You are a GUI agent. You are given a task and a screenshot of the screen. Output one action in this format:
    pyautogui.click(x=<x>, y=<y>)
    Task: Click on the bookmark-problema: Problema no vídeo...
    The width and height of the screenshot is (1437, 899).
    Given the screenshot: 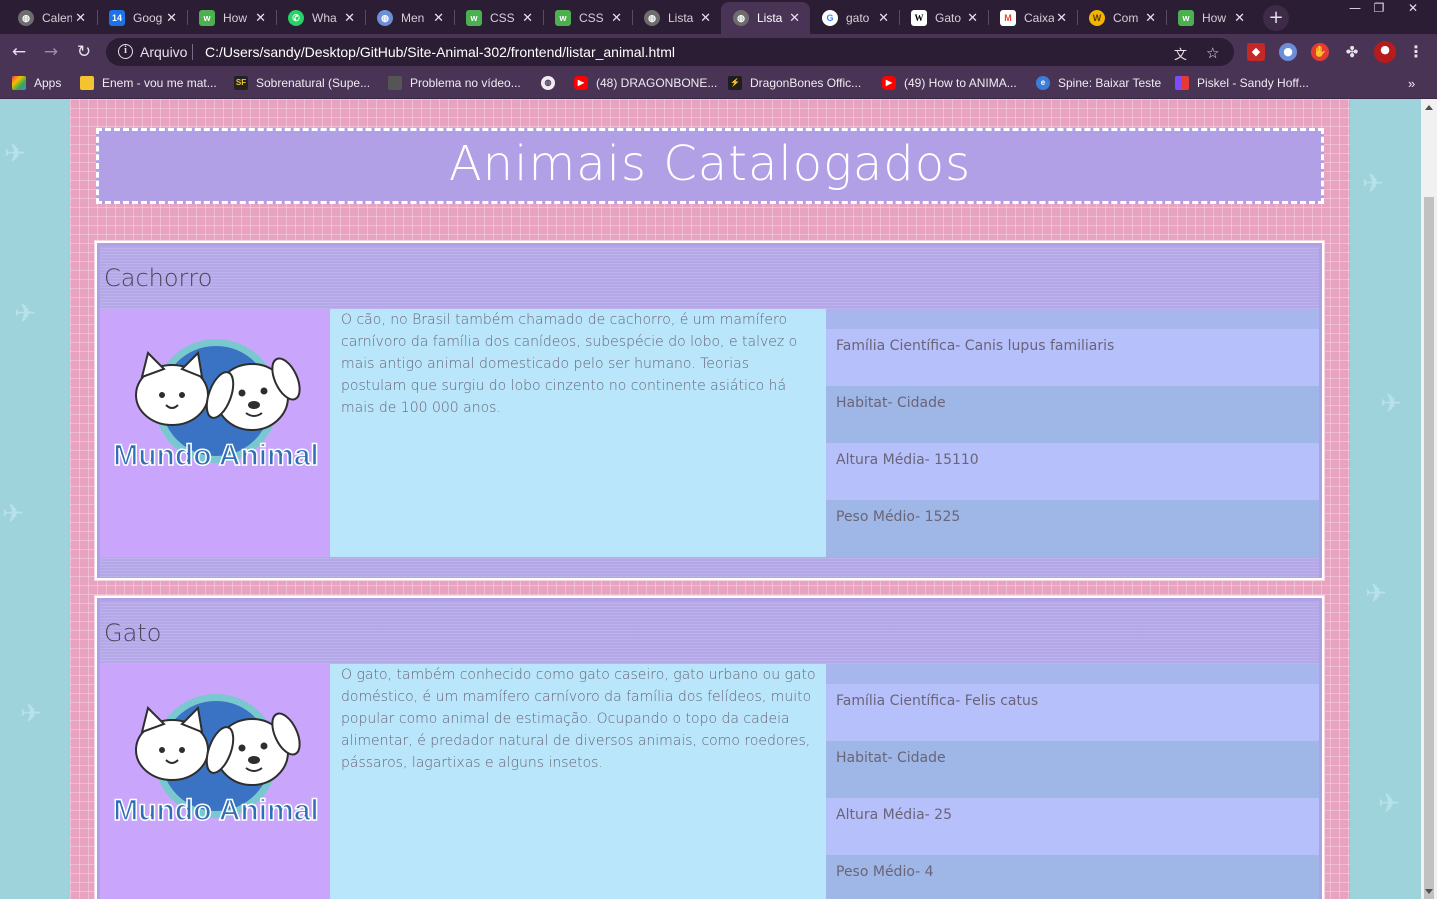 What is the action you would take?
    pyautogui.click(x=454, y=83)
    